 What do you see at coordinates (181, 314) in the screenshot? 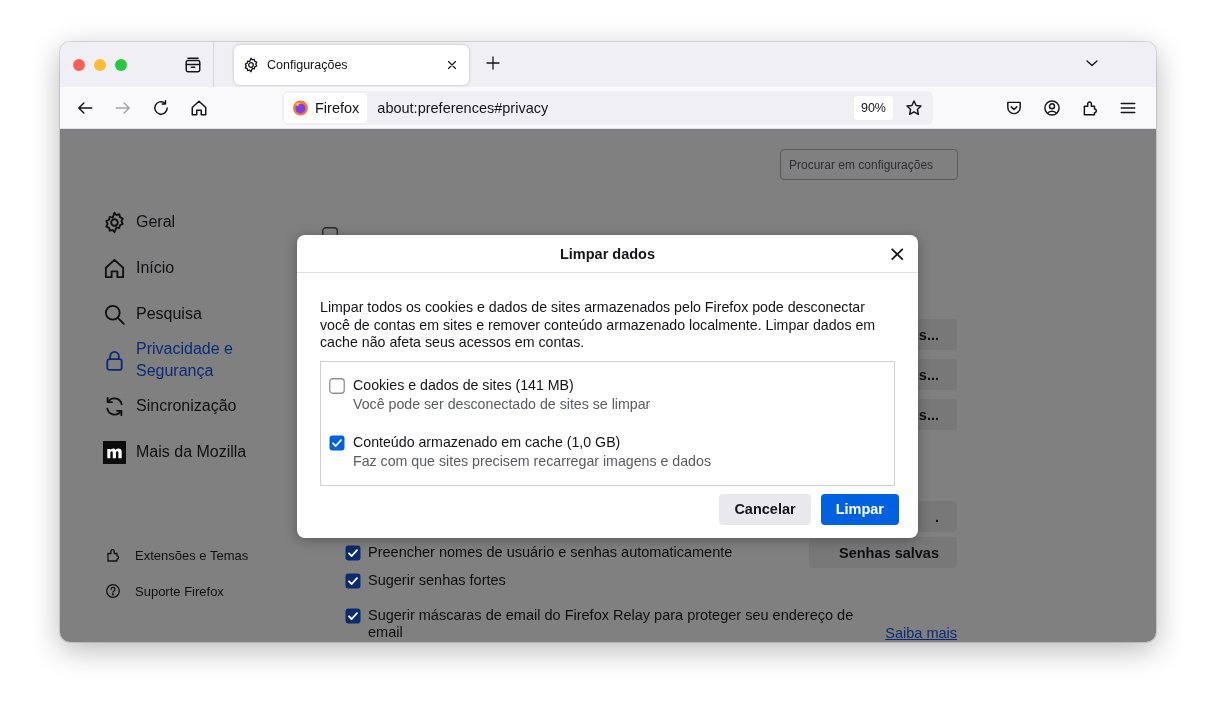
I see `sidebar-item: Pesquisa` at bounding box center [181, 314].